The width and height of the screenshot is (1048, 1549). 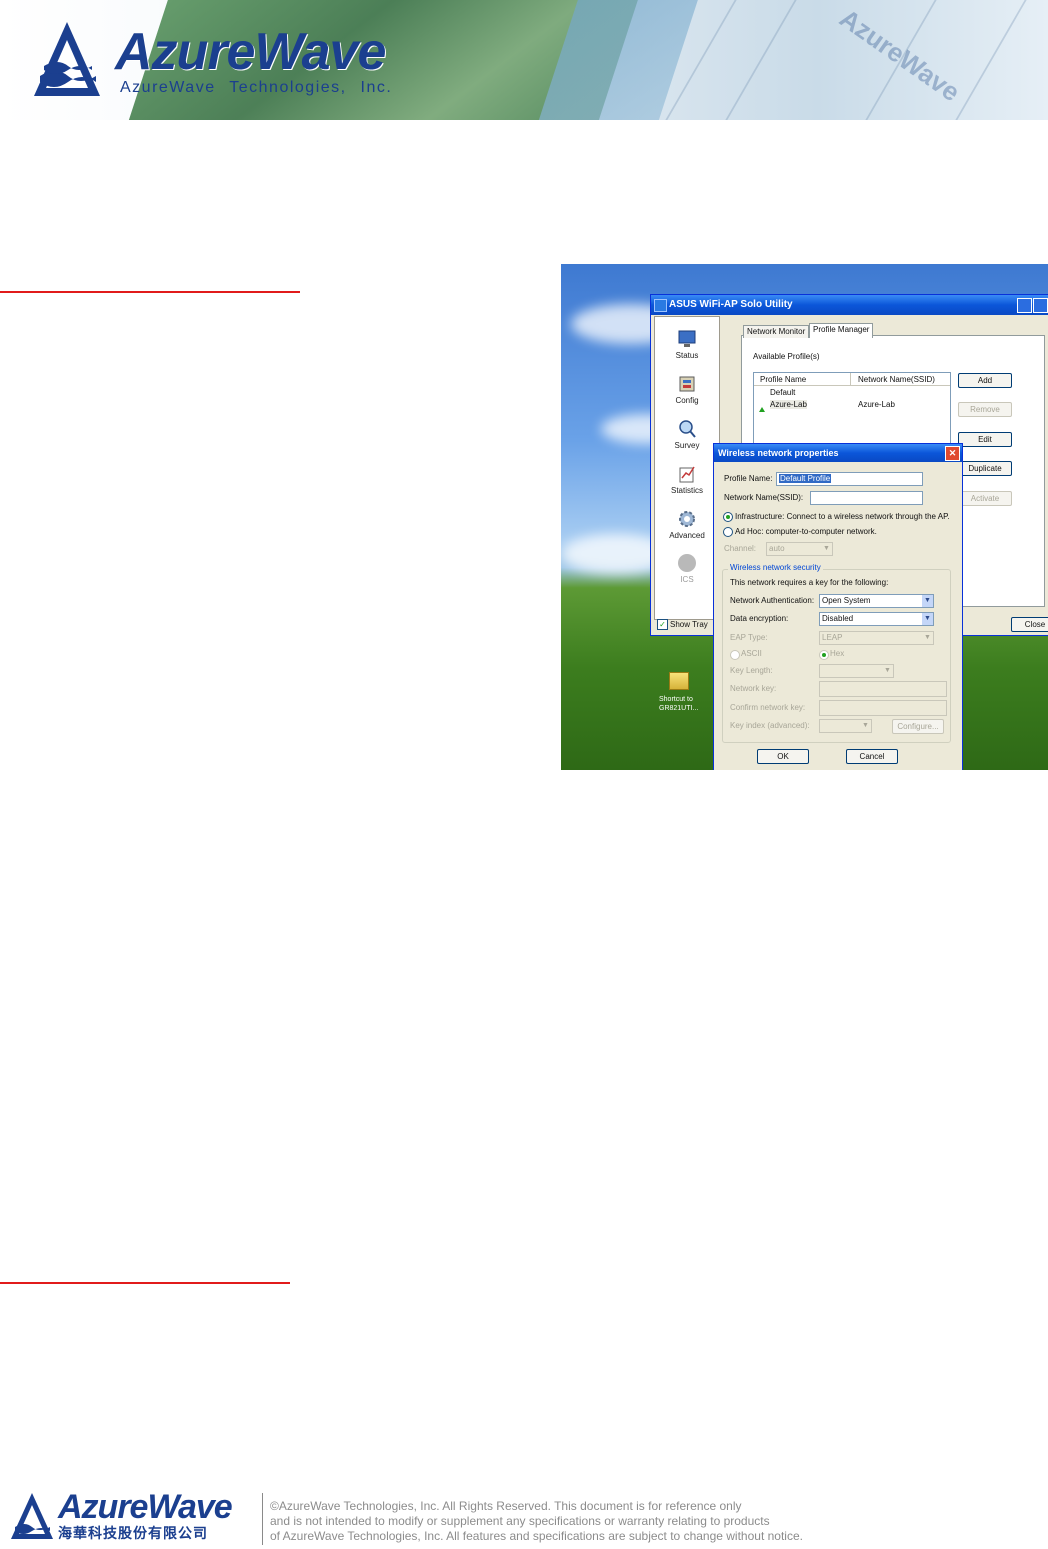 What do you see at coordinates (783, 379) in the screenshot?
I see `column-header-profile-name: Profile Name` at bounding box center [783, 379].